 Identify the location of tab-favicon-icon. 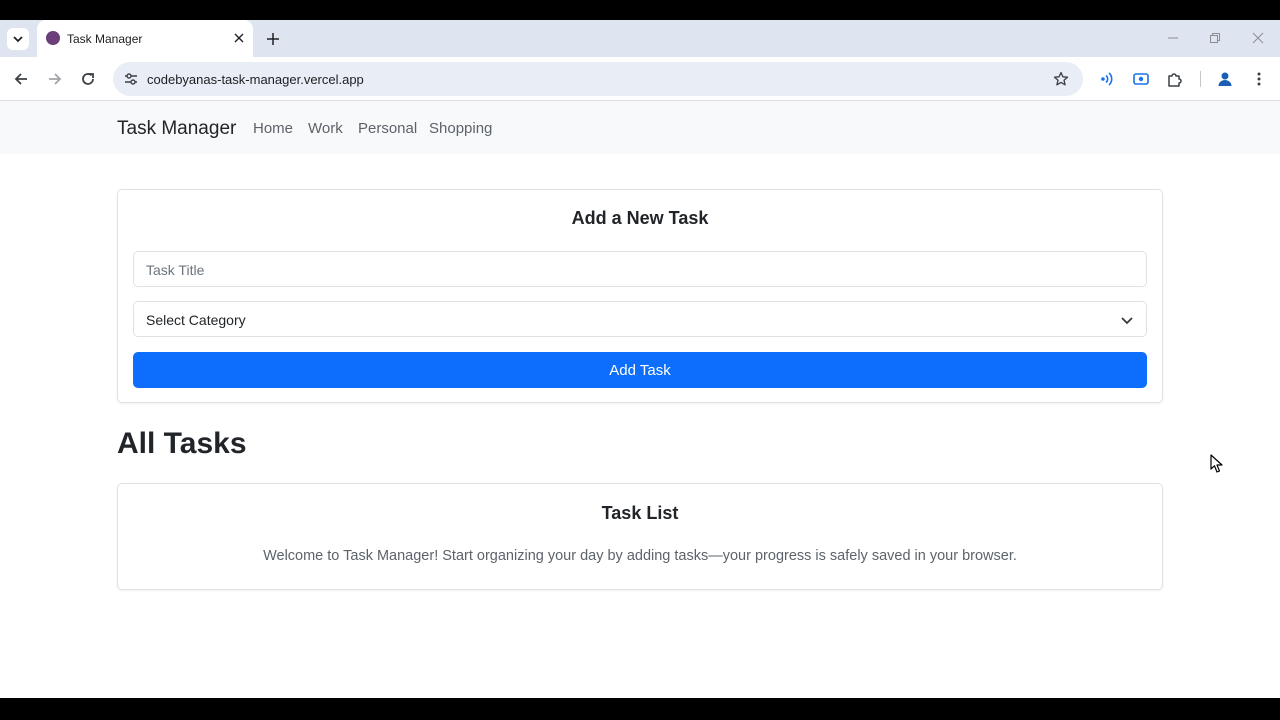
(53, 38).